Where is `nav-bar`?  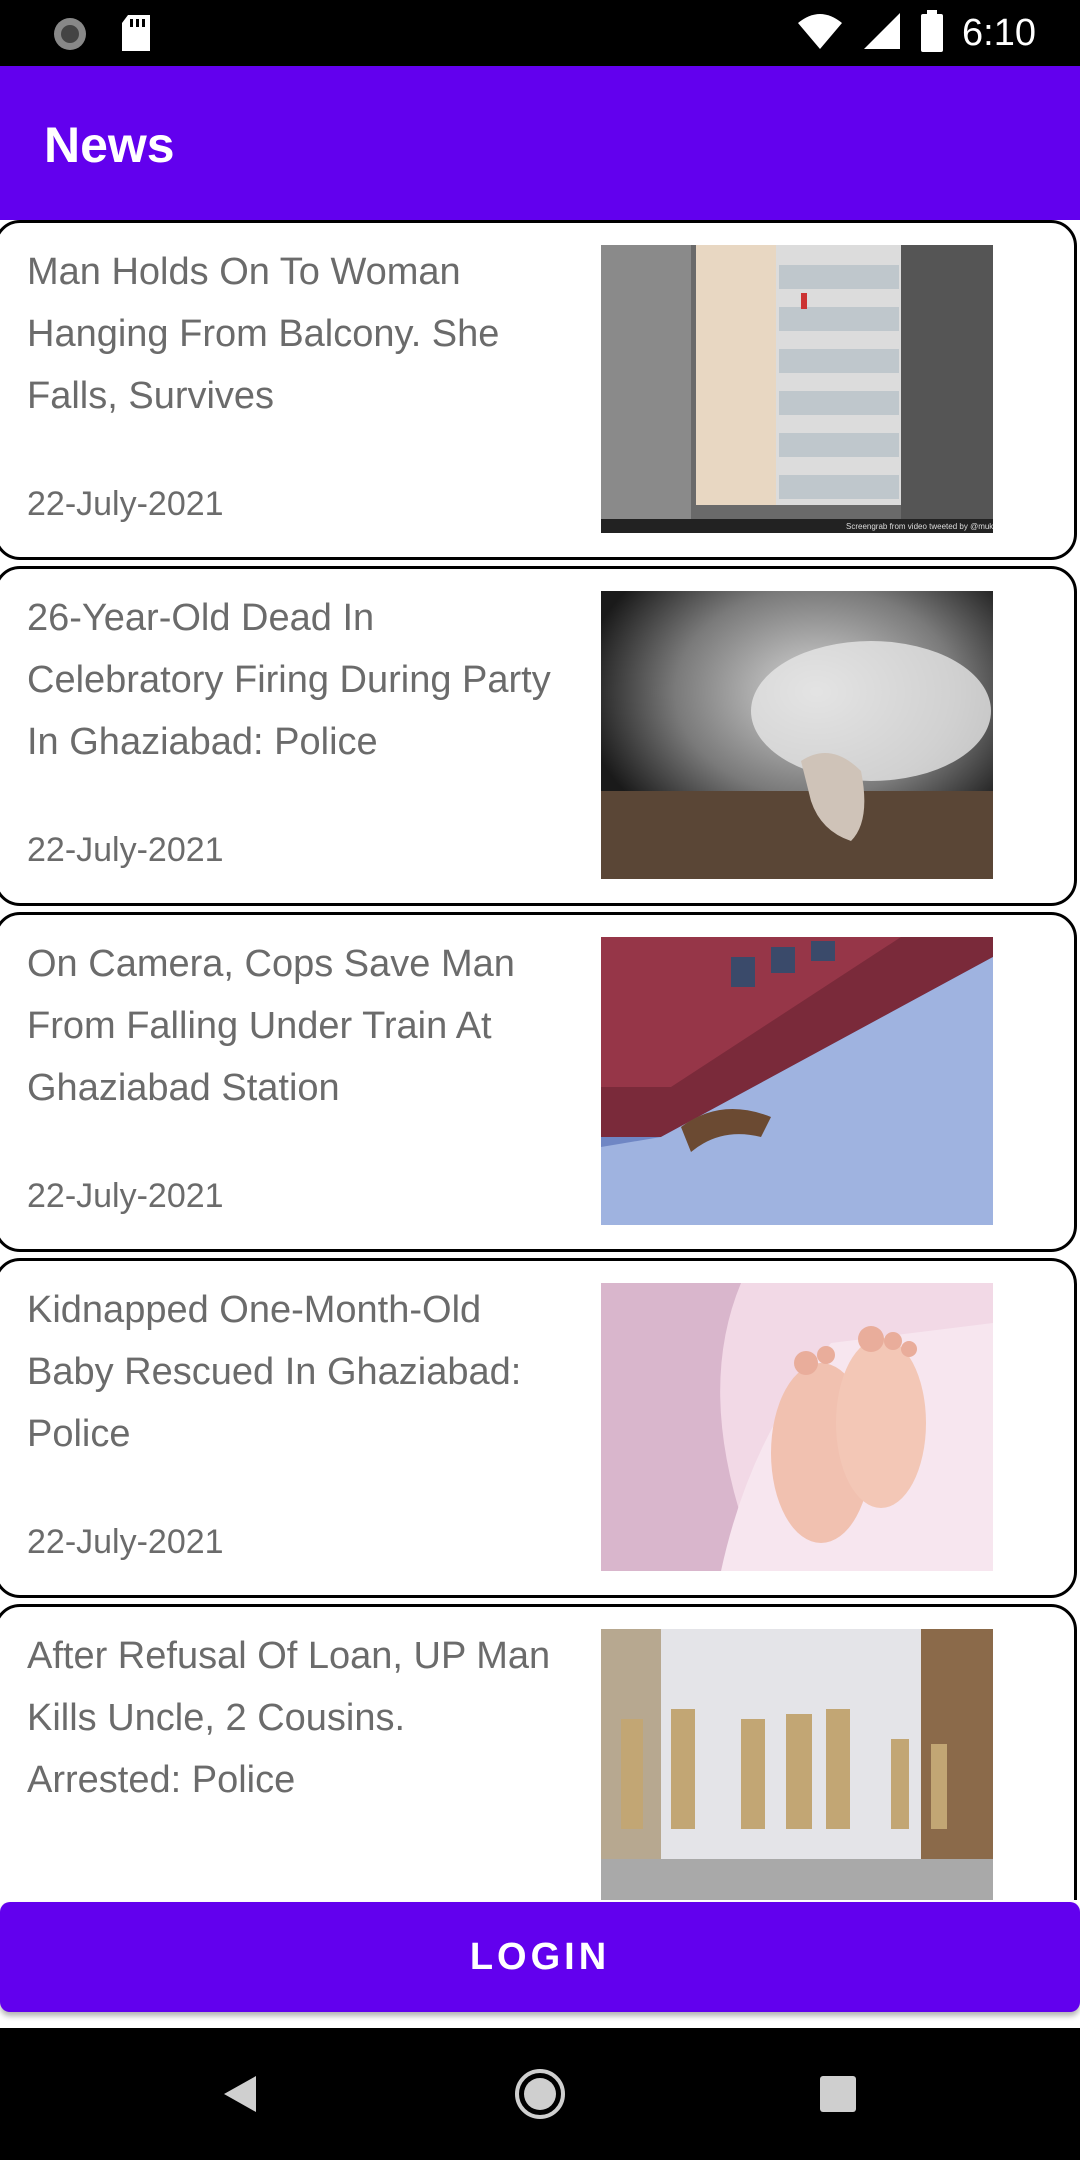 nav-bar is located at coordinates (540, 2094).